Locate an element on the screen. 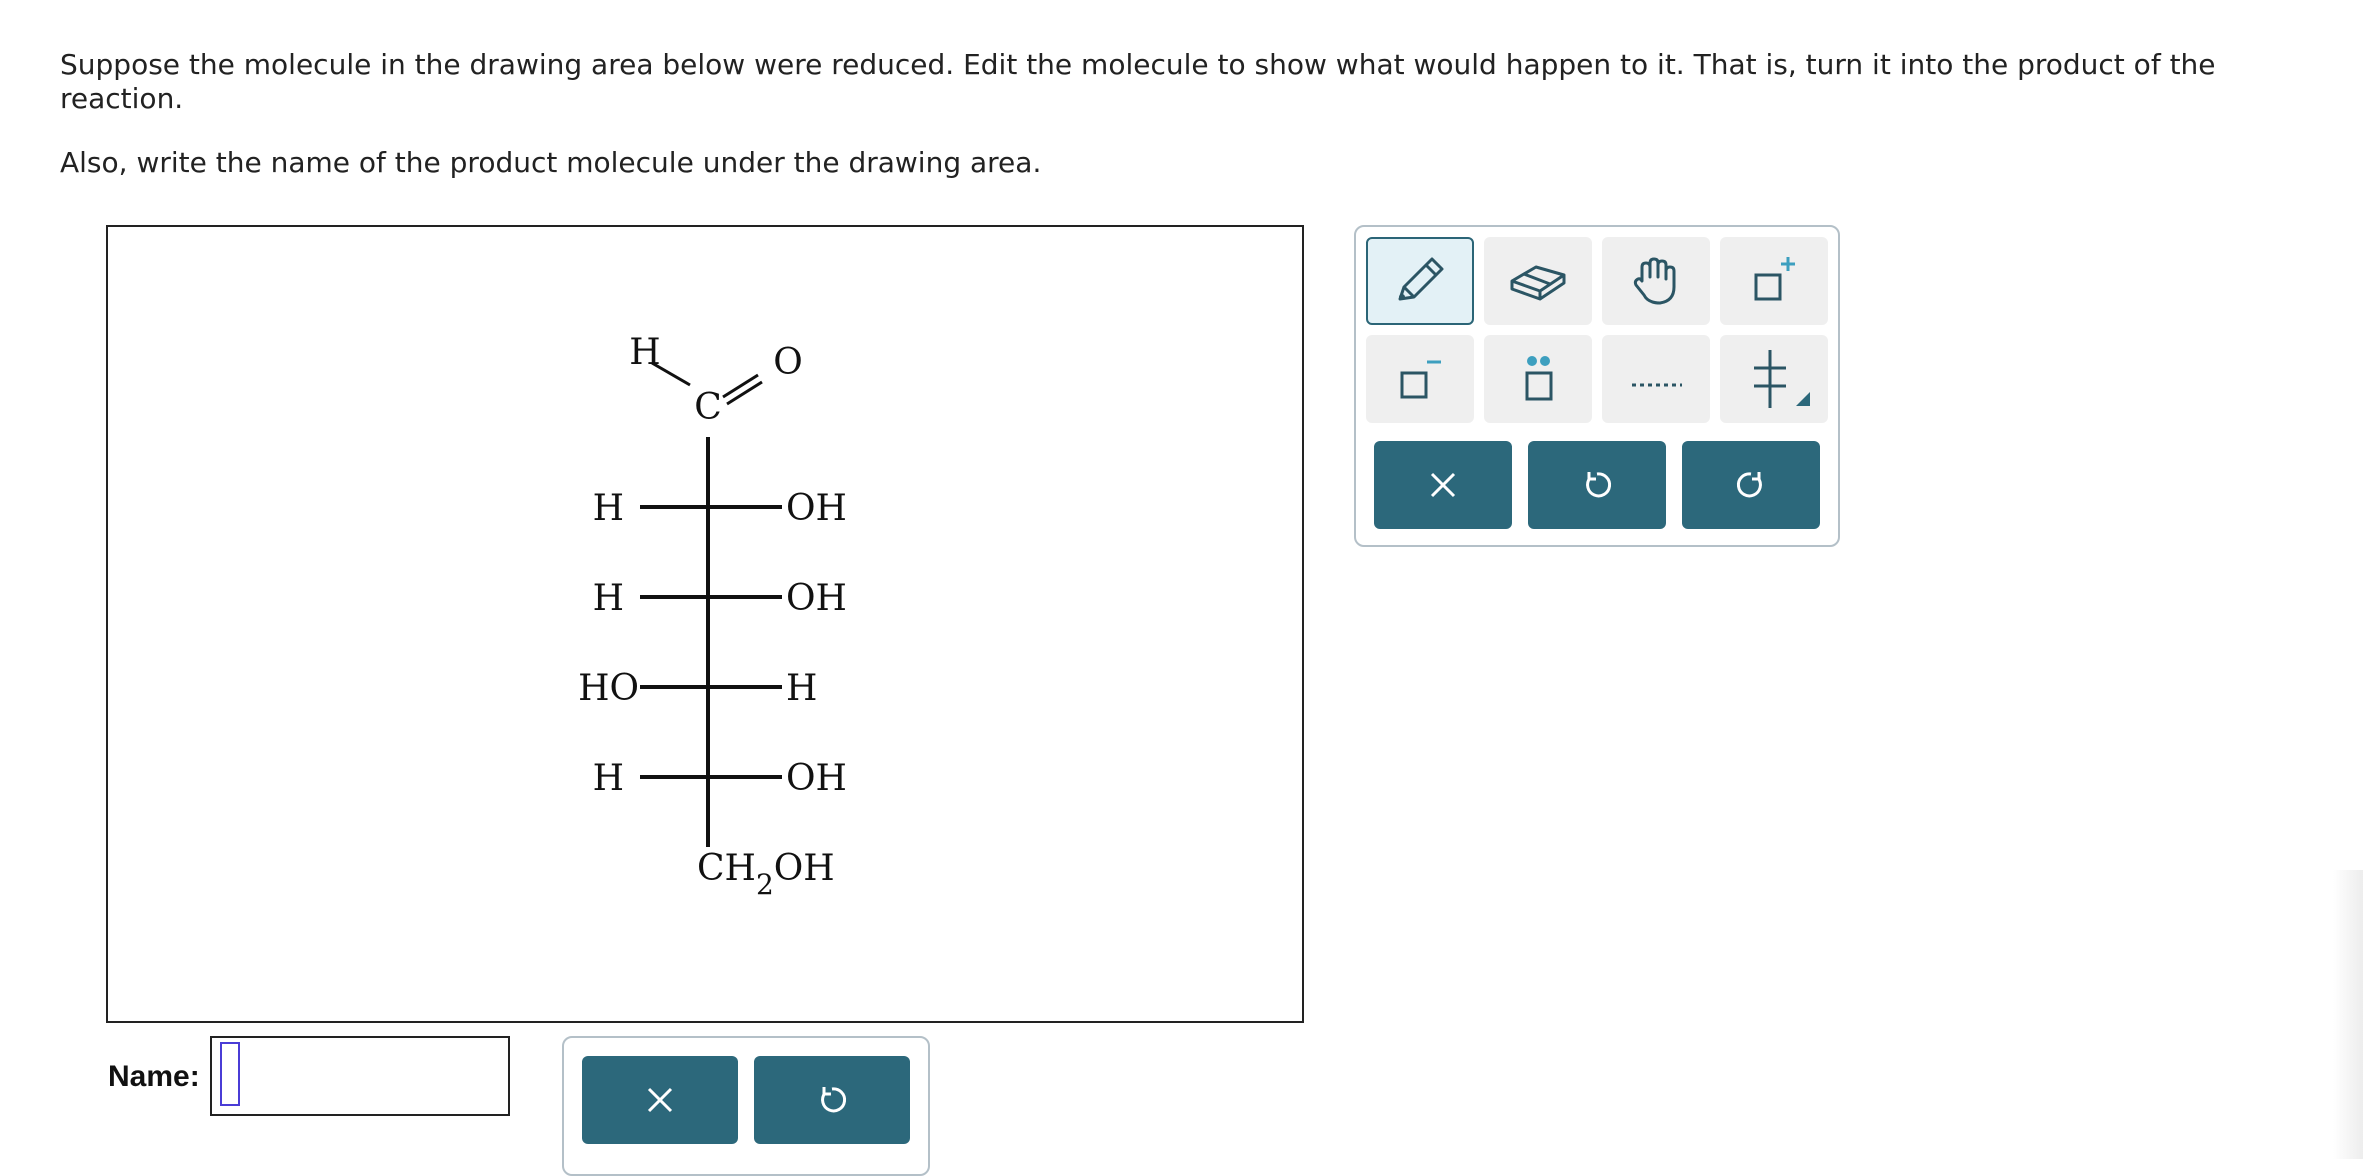 This screenshot has width=2363, height=1176. eraser-tool is located at coordinates (1538, 281).